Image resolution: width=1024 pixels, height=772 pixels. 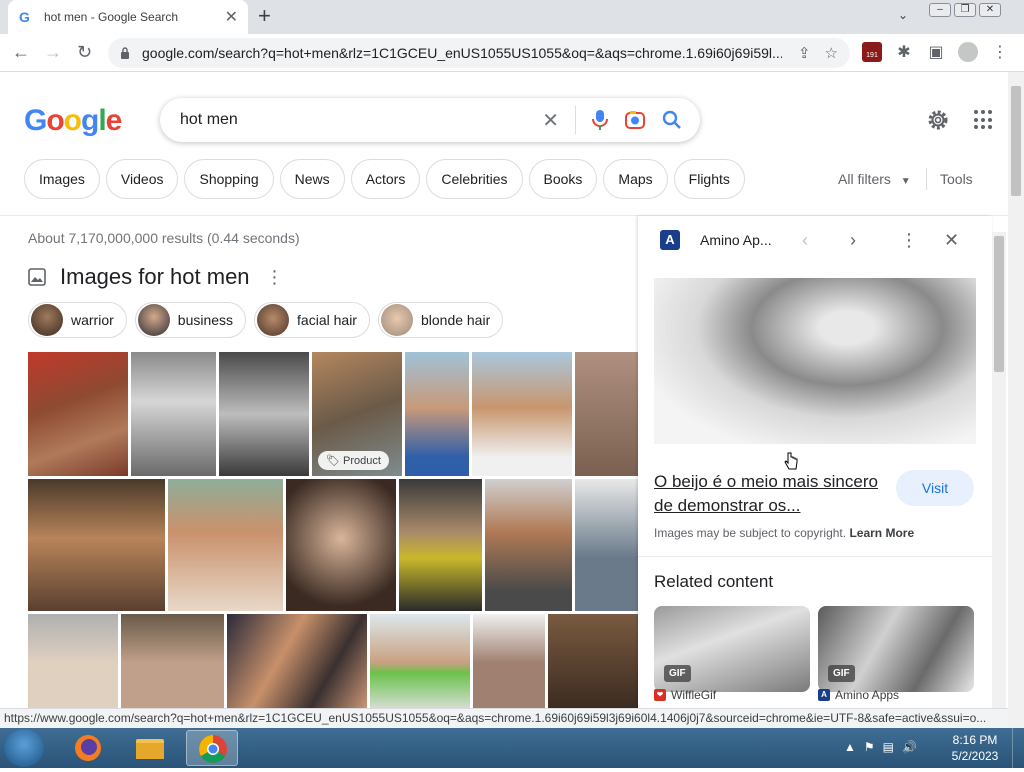 I want to click on refine-chip-warrior: warrior, so click(x=77, y=320).